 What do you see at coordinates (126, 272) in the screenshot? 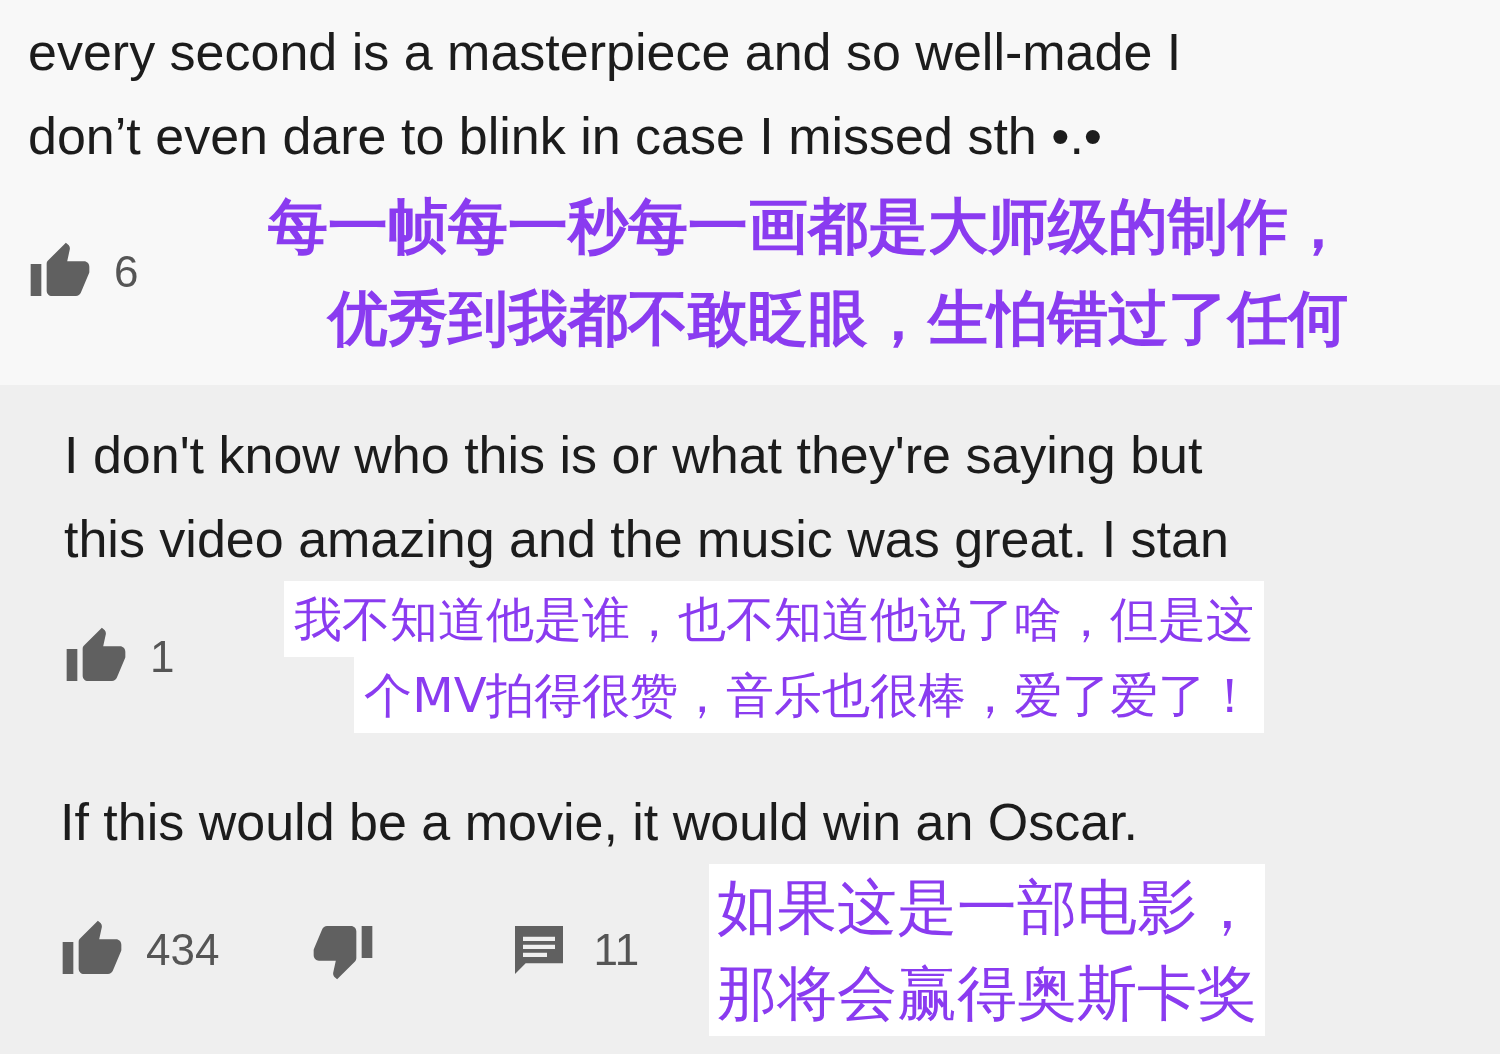
I see `like-count: 6` at bounding box center [126, 272].